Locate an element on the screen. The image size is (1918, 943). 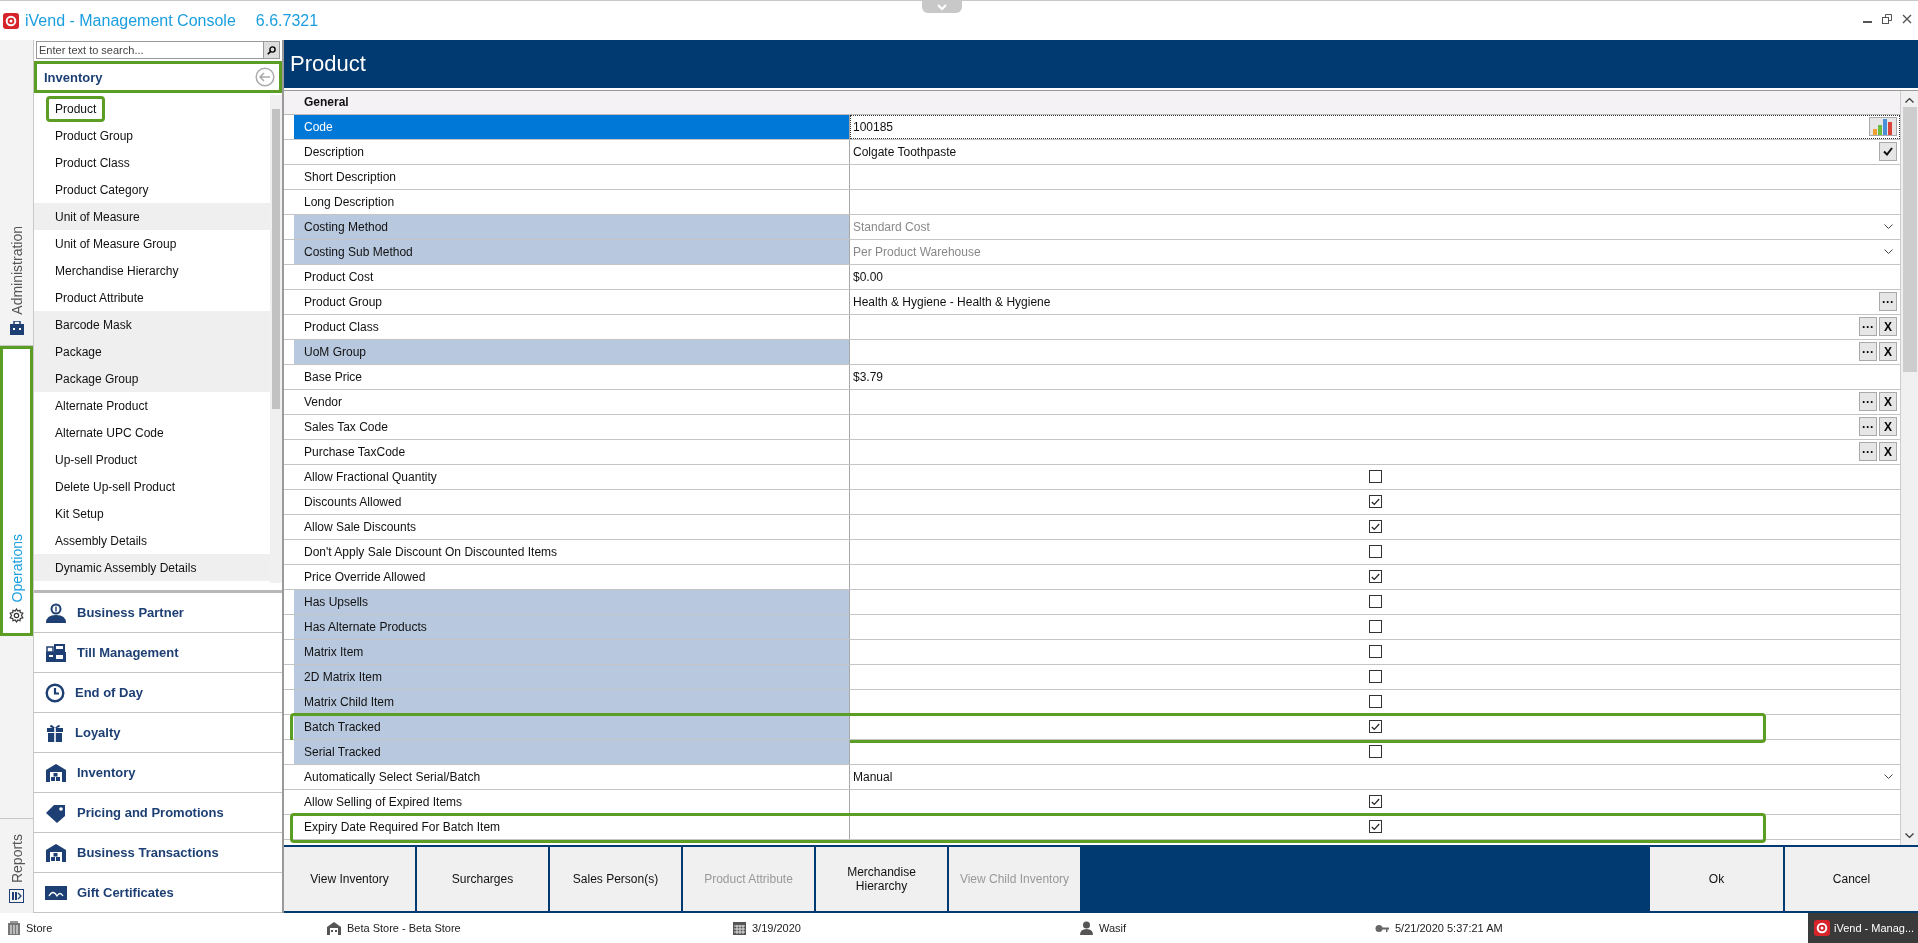
nav-item: Product Class is located at coordinates (152, 162).